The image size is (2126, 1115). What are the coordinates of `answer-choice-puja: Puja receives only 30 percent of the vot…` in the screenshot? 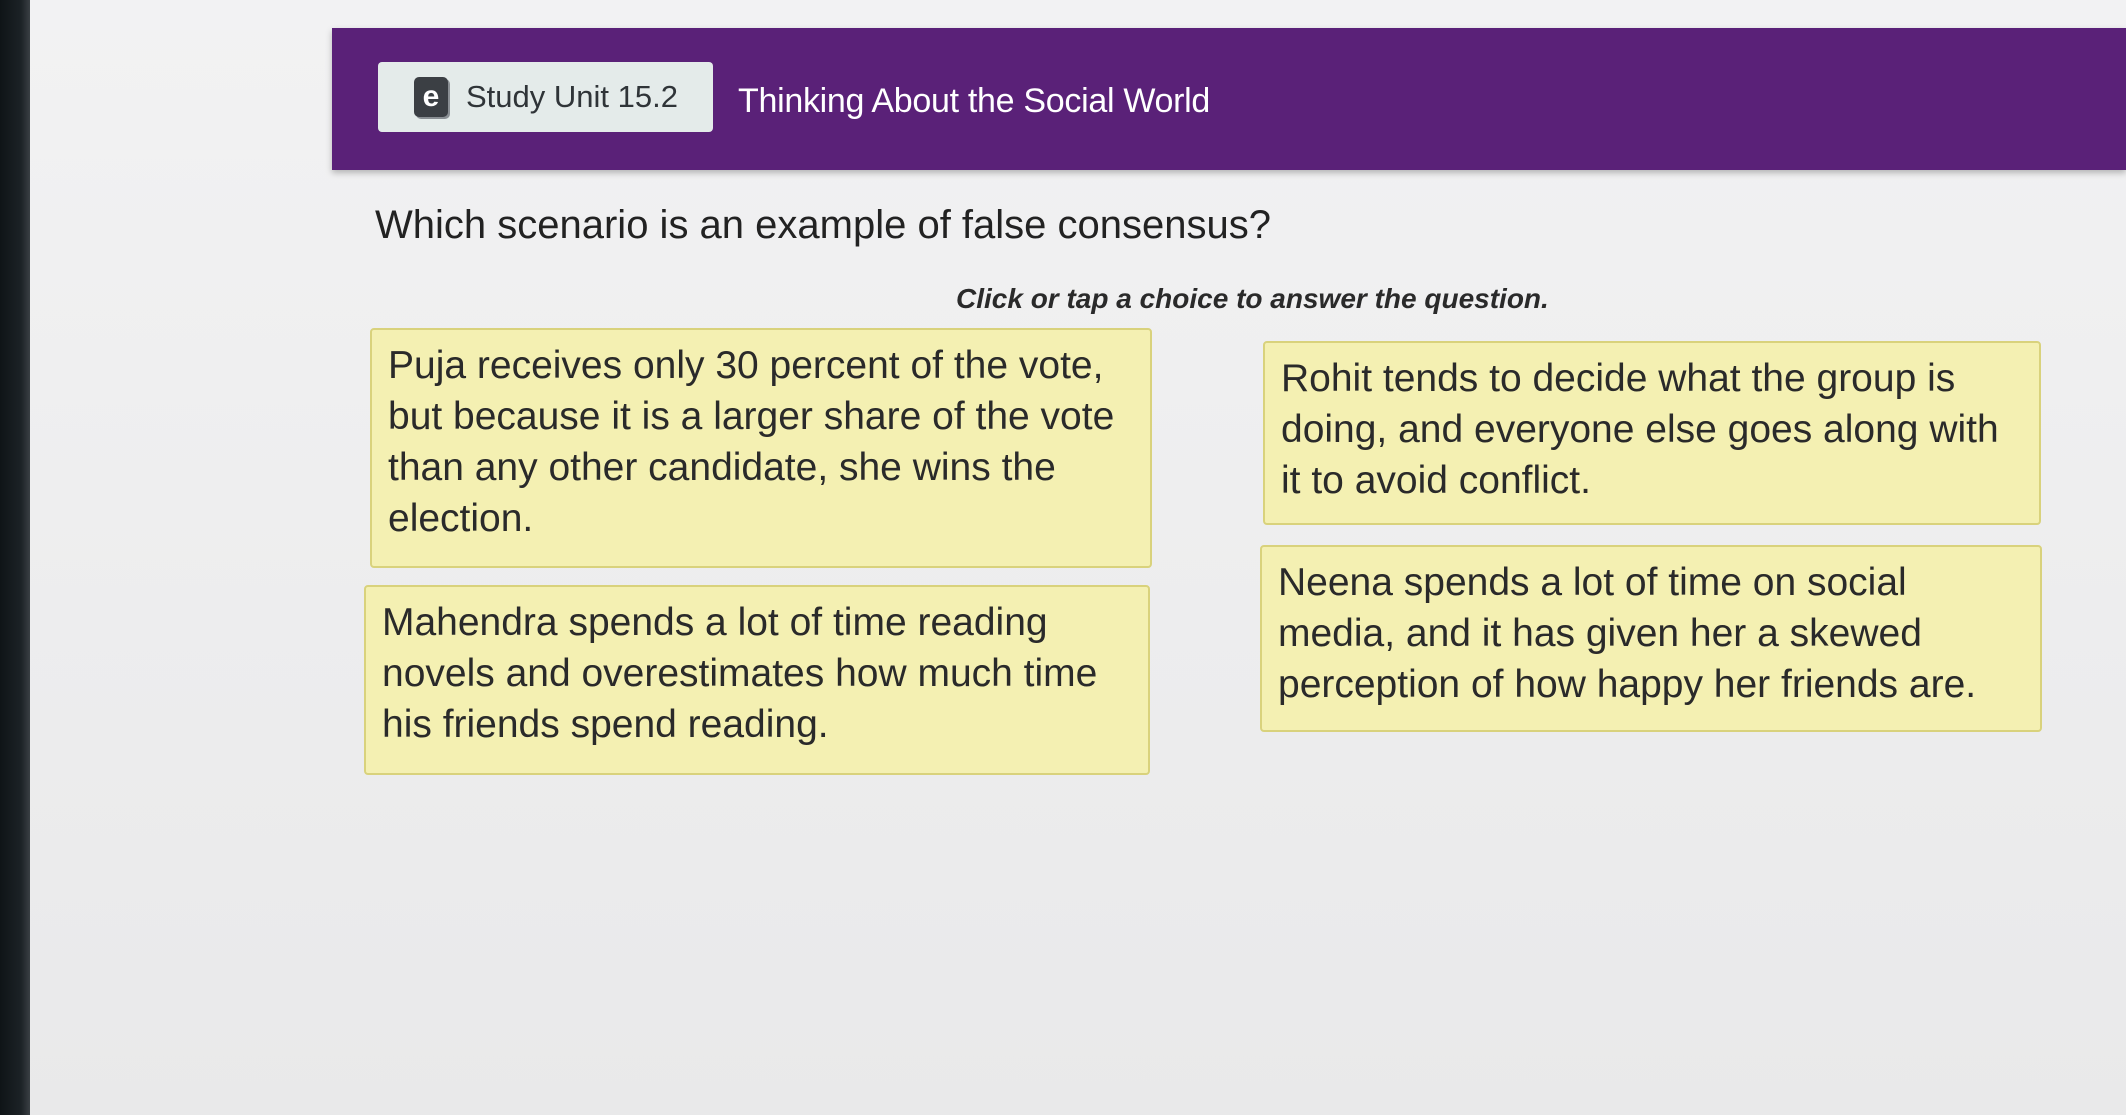 It's located at (761, 448).